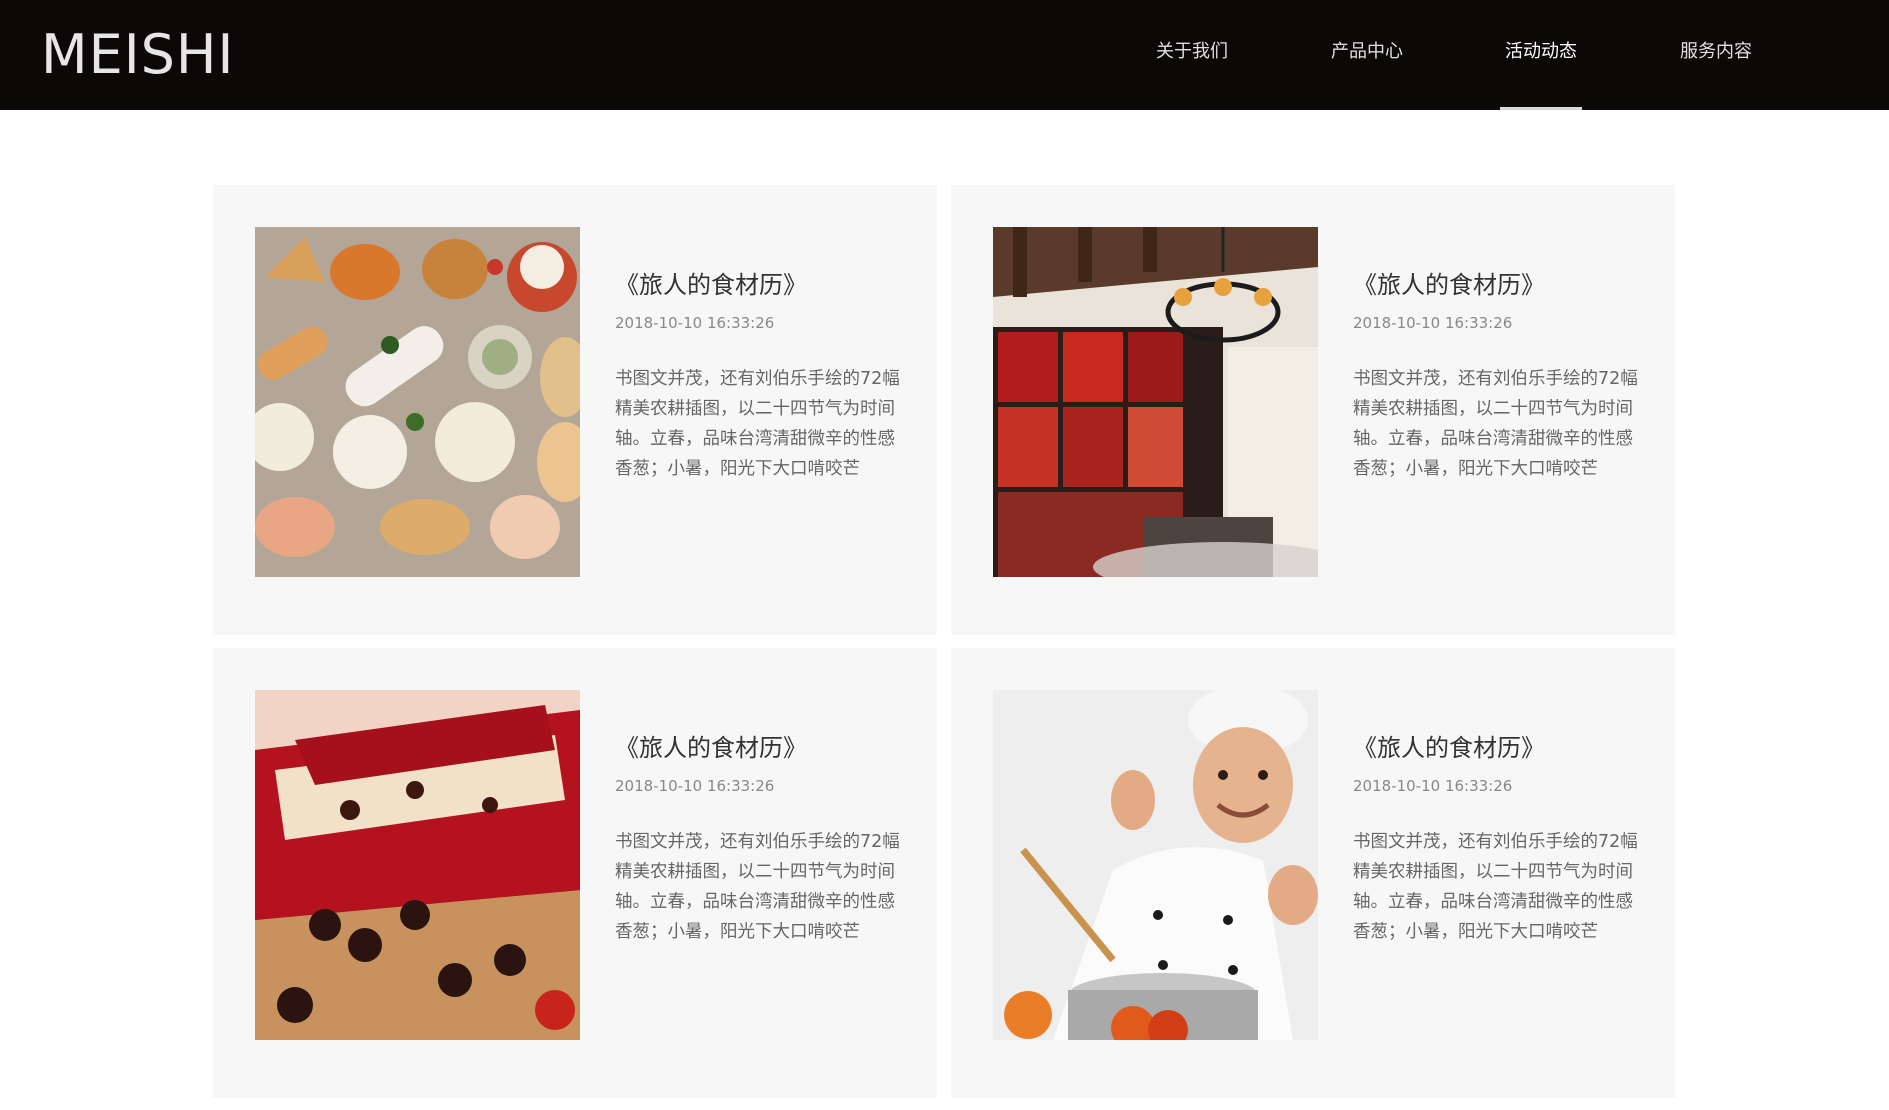  I want to click on nav-item-products: 产品中心, so click(1367, 55).